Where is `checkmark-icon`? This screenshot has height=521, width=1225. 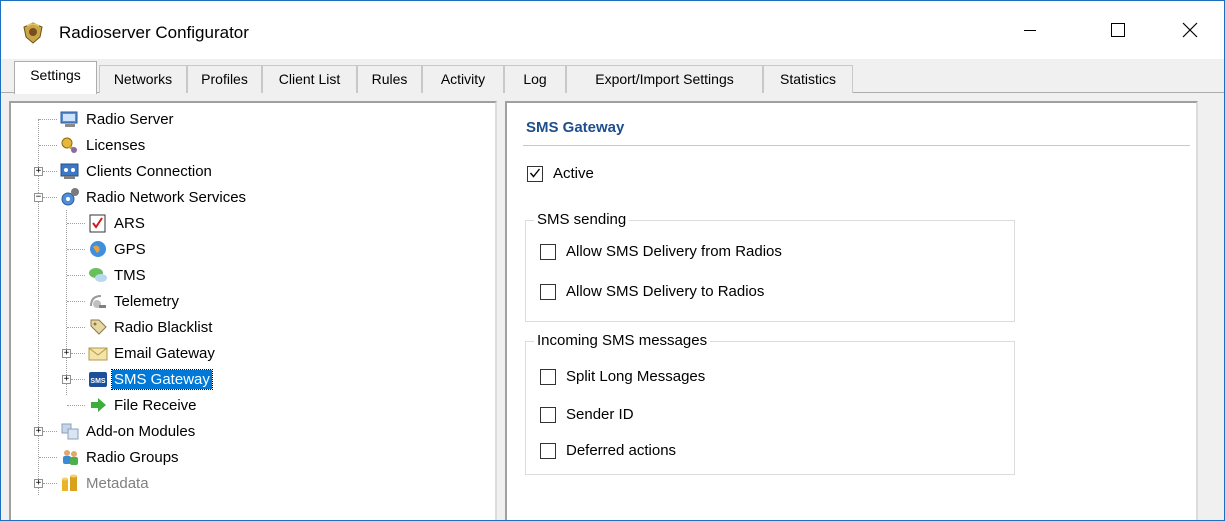
checkmark-icon is located at coordinates (535, 173).